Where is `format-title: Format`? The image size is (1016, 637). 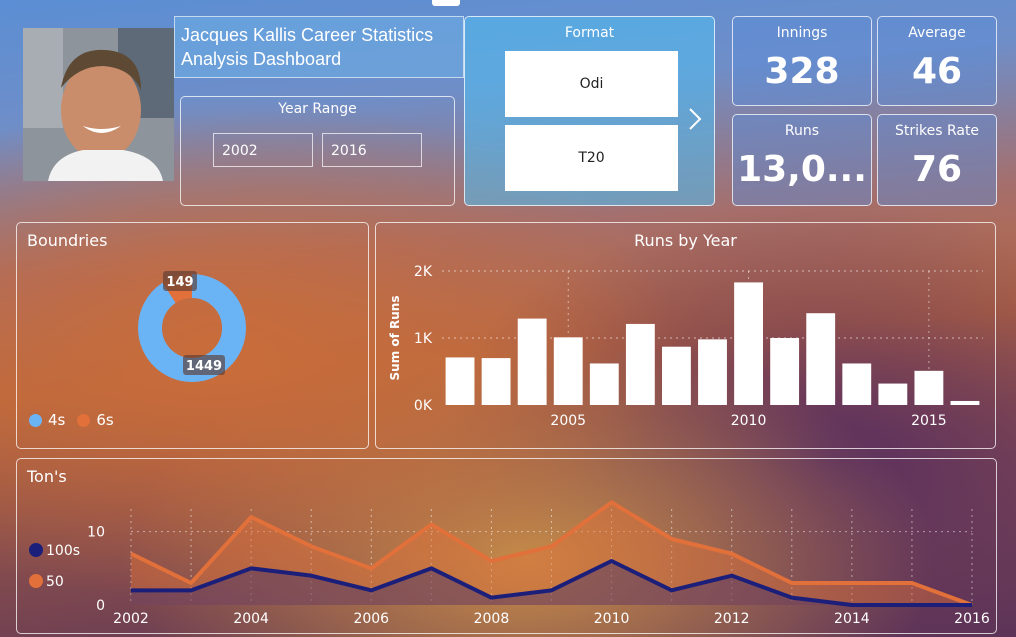
format-title: Format is located at coordinates (589, 33).